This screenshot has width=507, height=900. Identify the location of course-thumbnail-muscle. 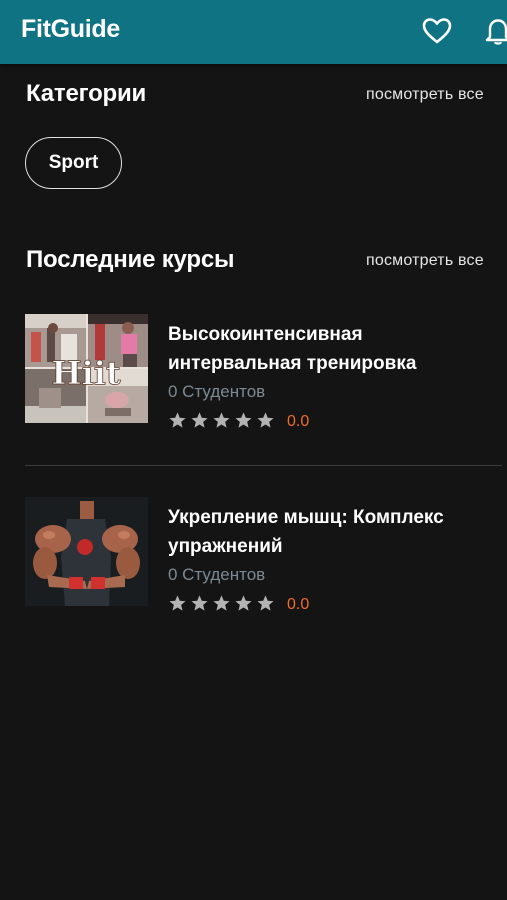
(86, 551).